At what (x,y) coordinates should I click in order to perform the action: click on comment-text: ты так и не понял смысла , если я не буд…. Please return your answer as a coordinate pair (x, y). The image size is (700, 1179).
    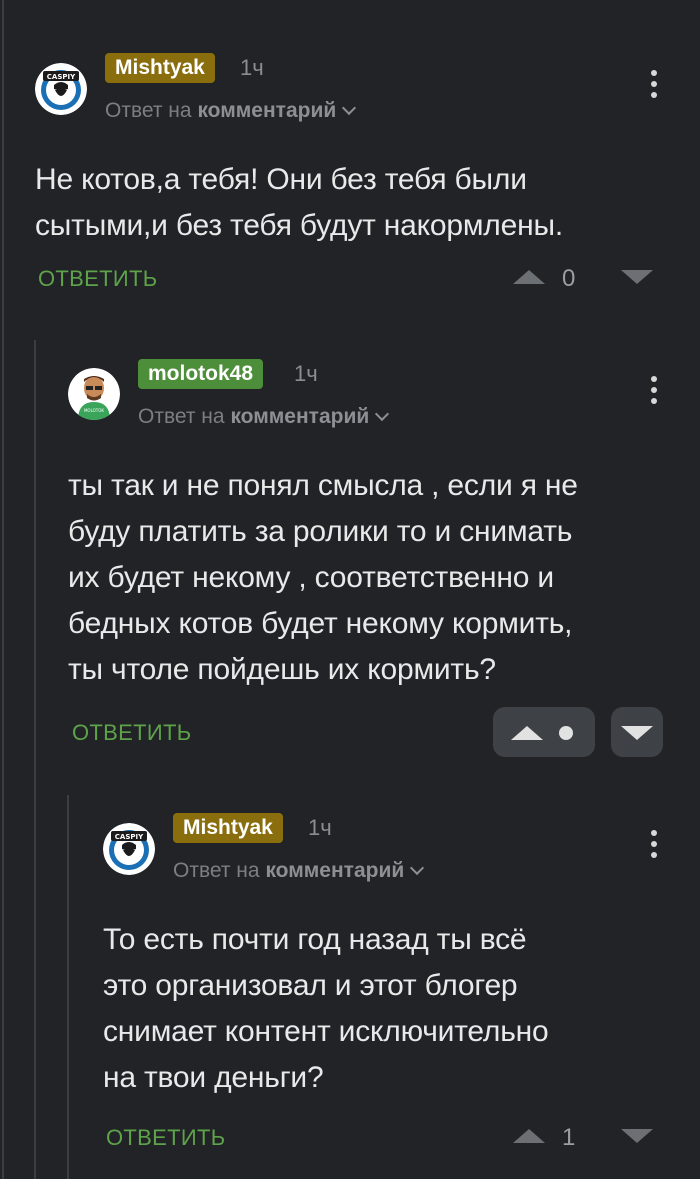
    Looking at the image, I should click on (323, 577).